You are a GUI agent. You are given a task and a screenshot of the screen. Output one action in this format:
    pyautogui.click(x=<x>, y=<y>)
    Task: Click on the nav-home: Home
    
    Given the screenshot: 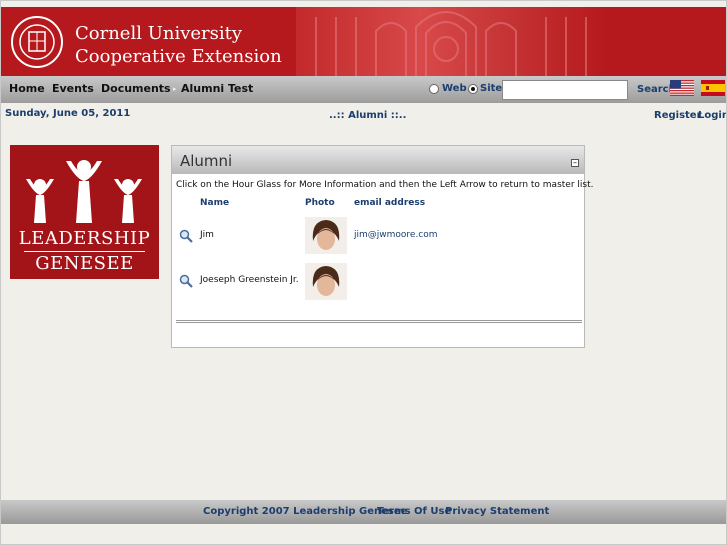 What is the action you would take?
    pyautogui.click(x=27, y=88)
    